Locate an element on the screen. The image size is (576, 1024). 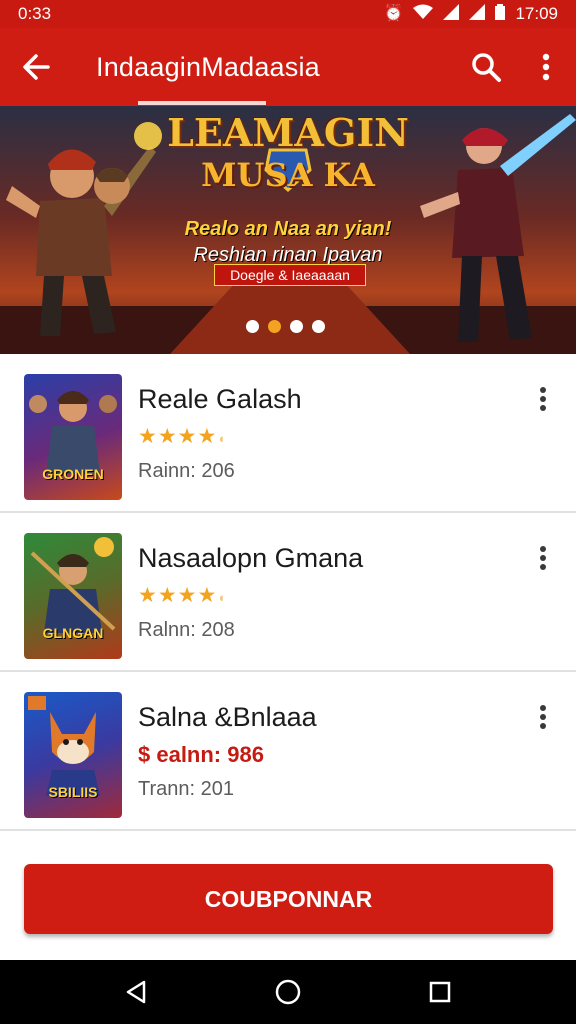
overflow-menu-button is located at coordinates (546, 67).